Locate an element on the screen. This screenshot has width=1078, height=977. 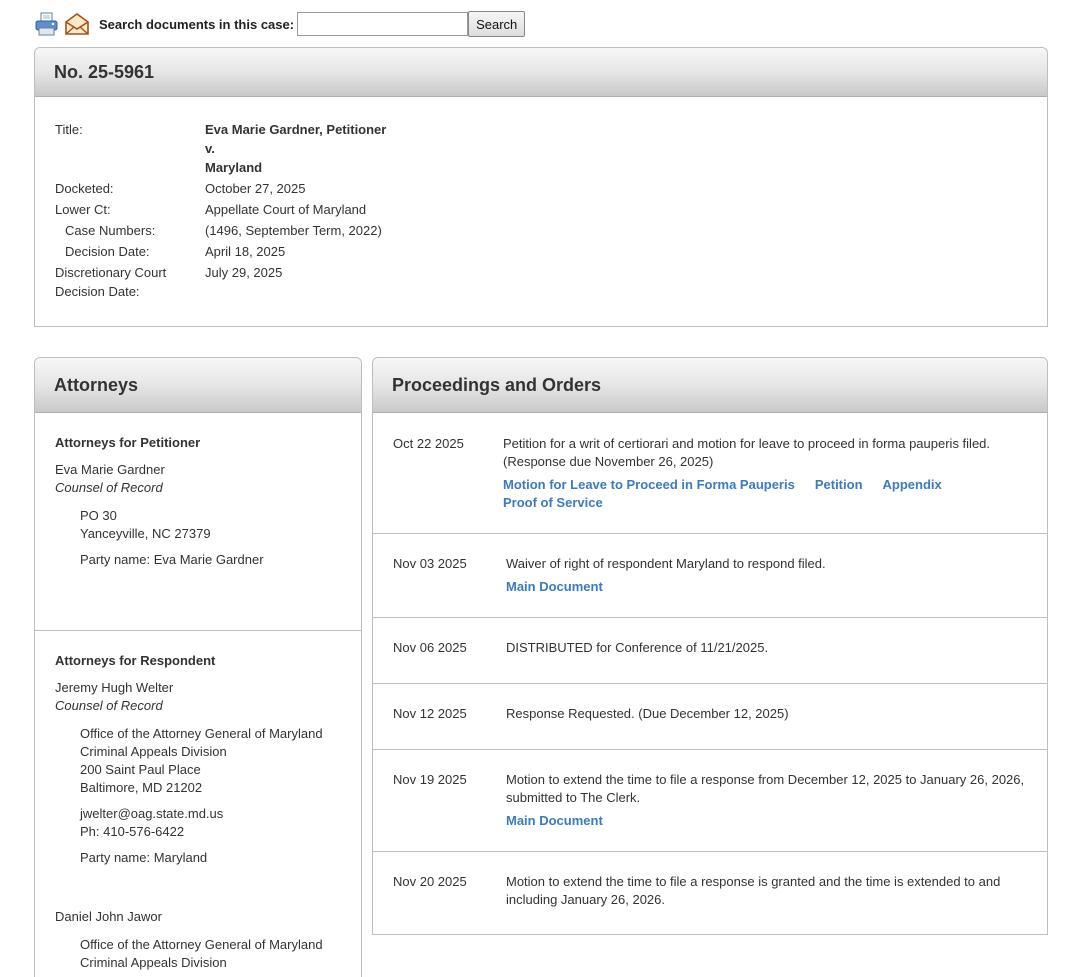
discretionary-label-line2: Decision Date: is located at coordinates (97, 291).